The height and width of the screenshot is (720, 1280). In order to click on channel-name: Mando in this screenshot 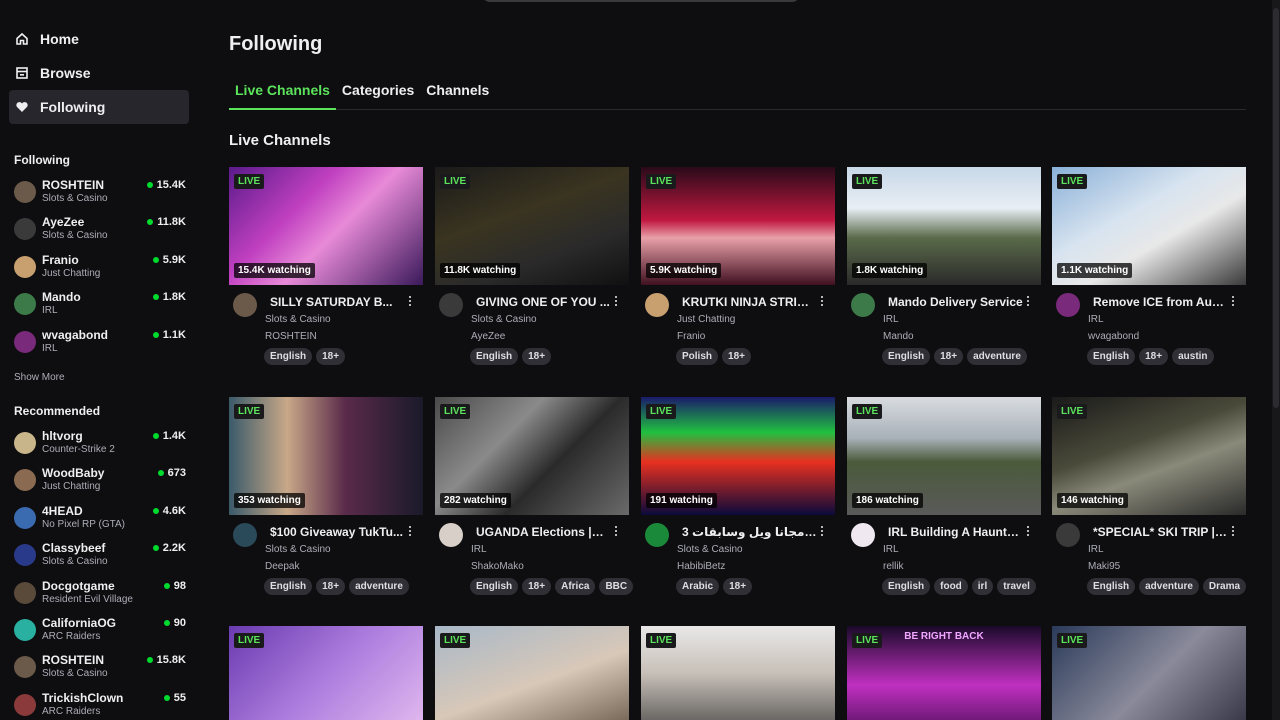, I will do `click(898, 336)`.